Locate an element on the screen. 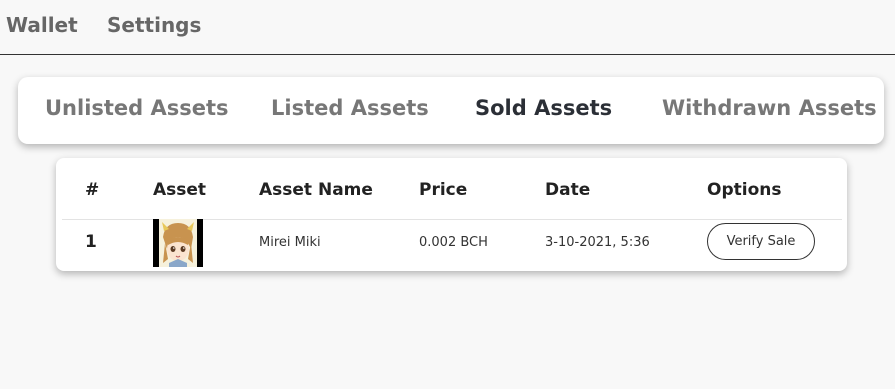 The height and width of the screenshot is (389, 895). header-asset-name: Asset Name is located at coordinates (316, 190).